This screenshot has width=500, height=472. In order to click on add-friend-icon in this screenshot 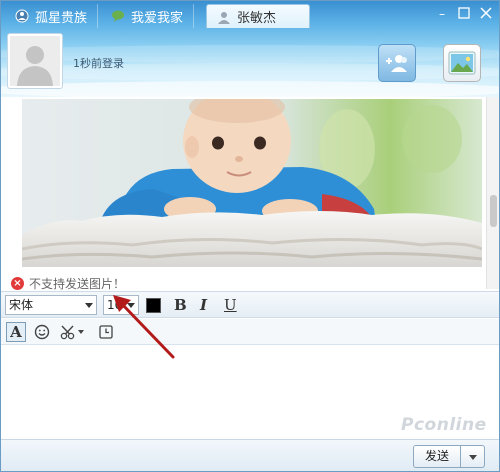, I will do `click(396, 63)`.